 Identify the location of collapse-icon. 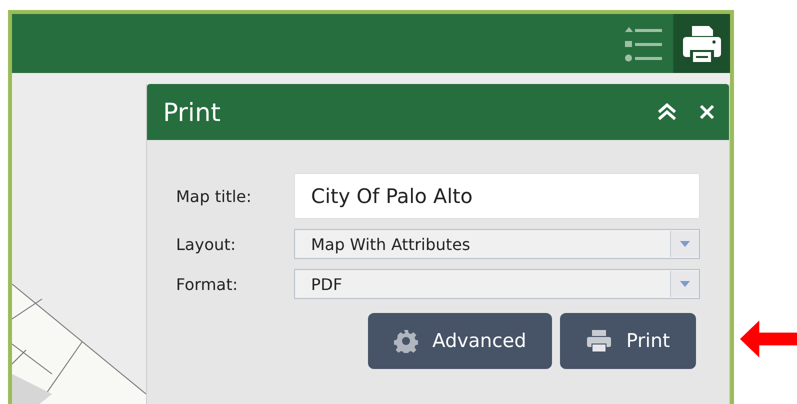
(667, 112).